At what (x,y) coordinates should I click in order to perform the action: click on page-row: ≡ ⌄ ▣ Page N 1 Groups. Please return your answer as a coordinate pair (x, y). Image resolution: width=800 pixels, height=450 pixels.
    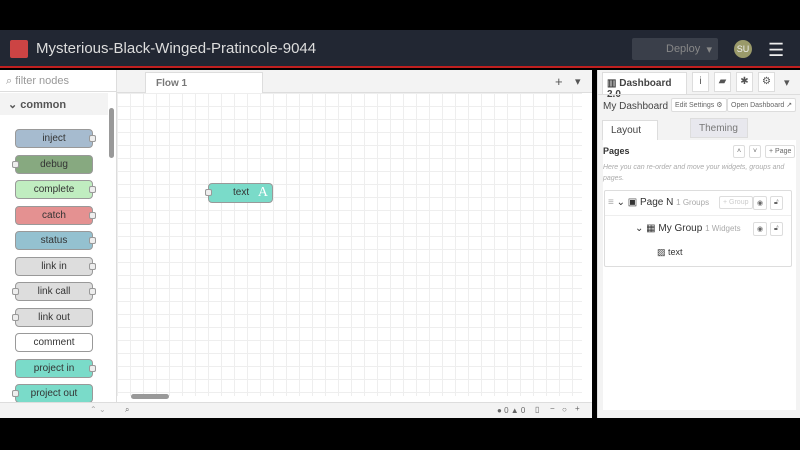
    Looking at the image, I should click on (658, 202).